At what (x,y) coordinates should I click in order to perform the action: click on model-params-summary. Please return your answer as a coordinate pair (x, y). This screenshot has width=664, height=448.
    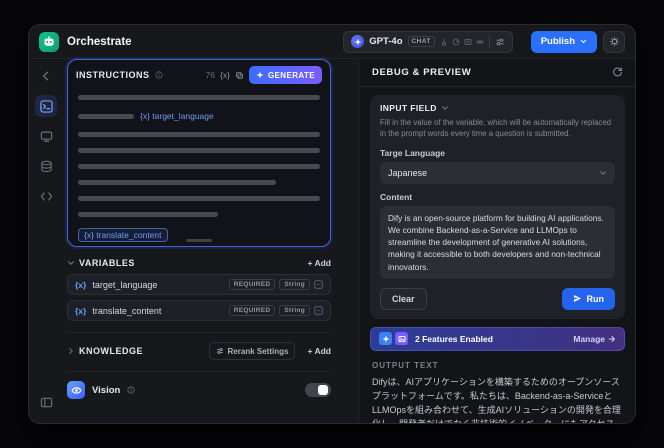
    Looking at the image, I should click on (462, 42).